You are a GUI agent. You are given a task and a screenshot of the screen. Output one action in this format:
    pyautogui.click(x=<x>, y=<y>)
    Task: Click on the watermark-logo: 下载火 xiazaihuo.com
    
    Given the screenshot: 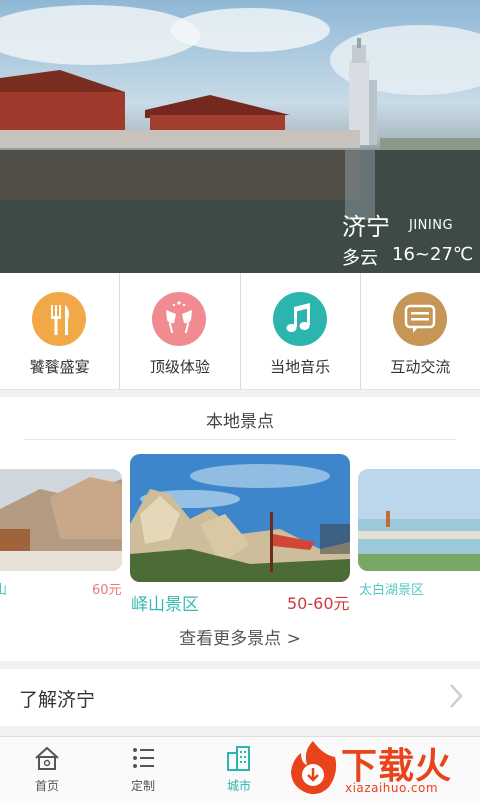 What is the action you would take?
    pyautogui.click(x=381, y=768)
    